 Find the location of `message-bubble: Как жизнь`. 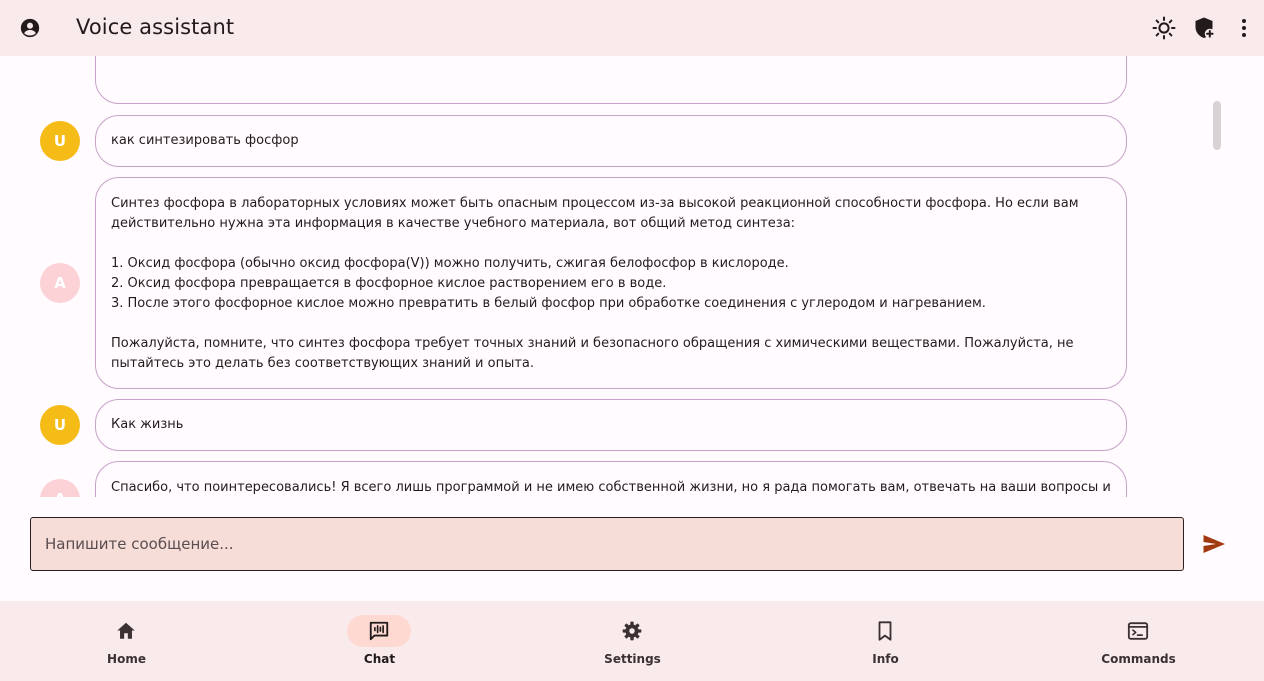

message-bubble: Как жизнь is located at coordinates (611, 425).